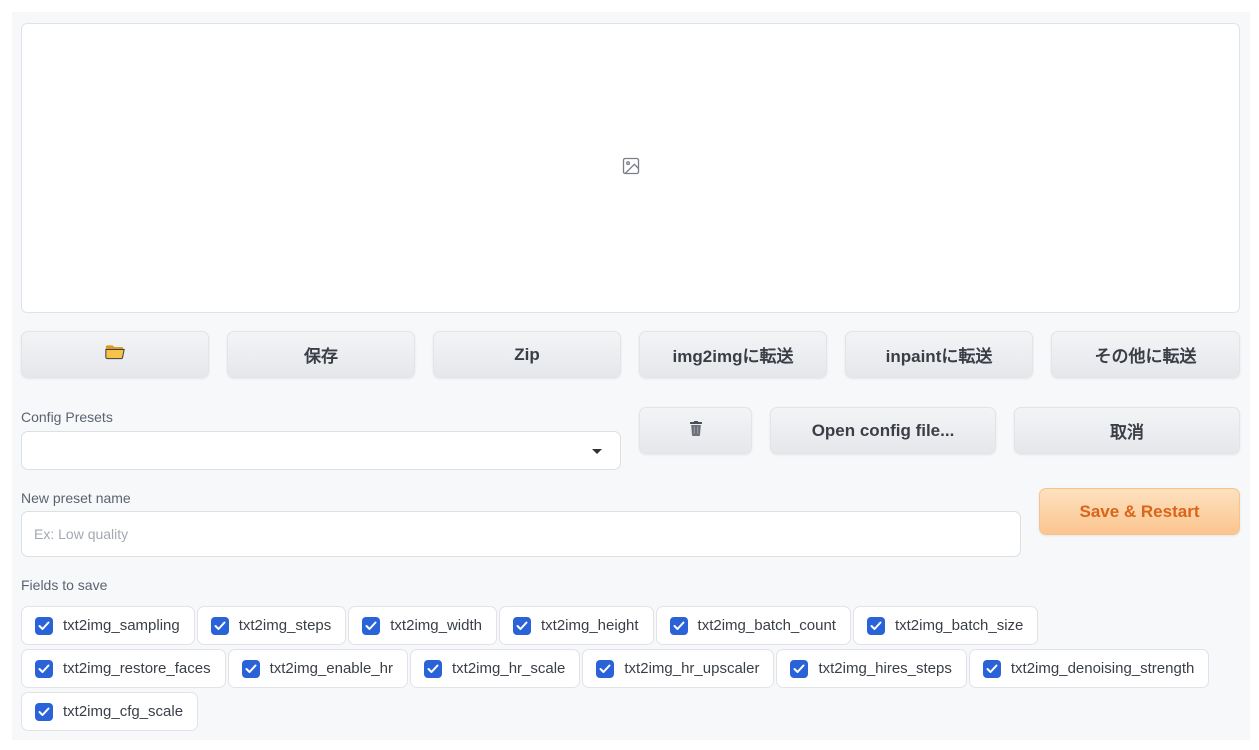 This screenshot has height=750, width=1259. What do you see at coordinates (597, 451) in the screenshot?
I see `chevron-down-icon` at bounding box center [597, 451].